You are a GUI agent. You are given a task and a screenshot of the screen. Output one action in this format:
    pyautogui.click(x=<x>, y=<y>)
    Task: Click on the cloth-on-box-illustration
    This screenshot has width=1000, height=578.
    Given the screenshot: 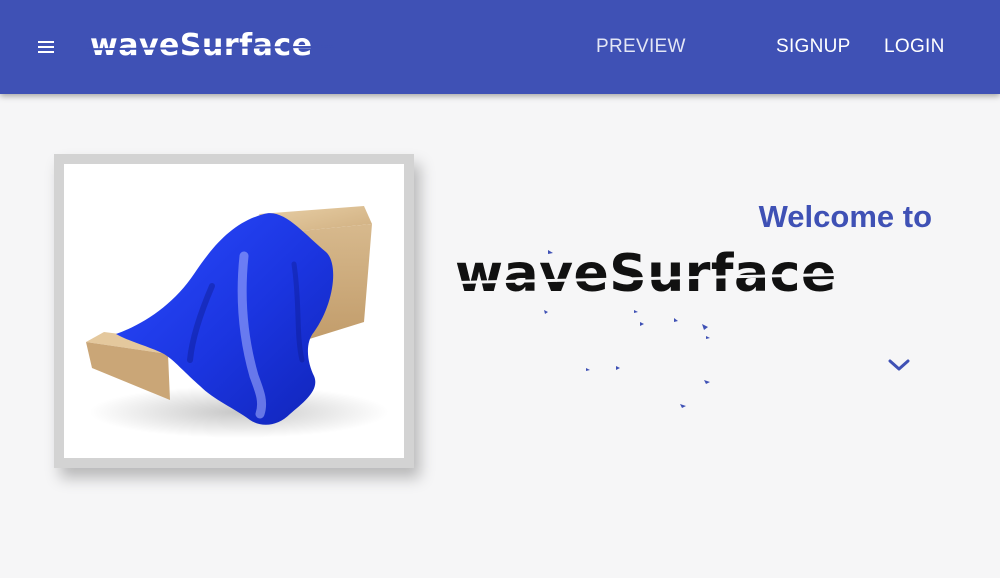 What is the action you would take?
    pyautogui.click(x=237, y=322)
    